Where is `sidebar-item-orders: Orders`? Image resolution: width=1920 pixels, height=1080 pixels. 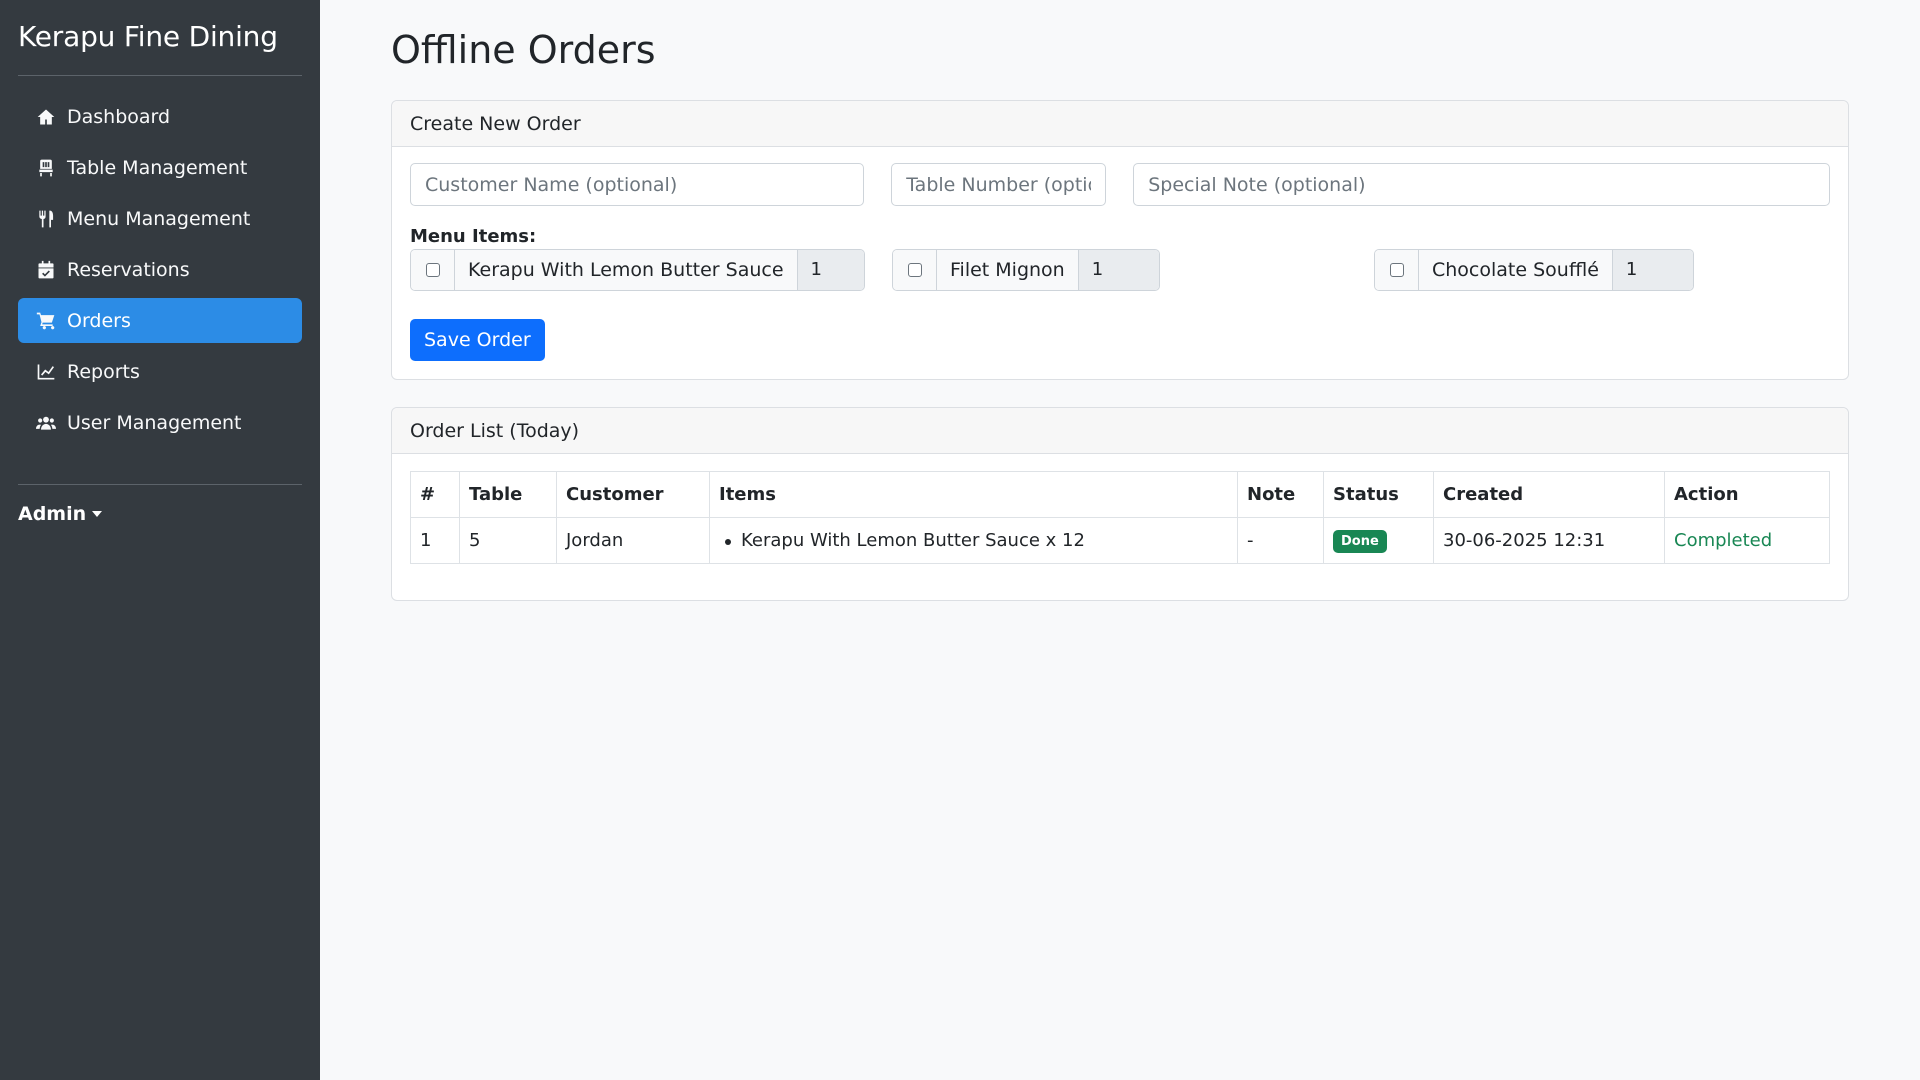
sidebar-item-orders: Orders is located at coordinates (160, 320).